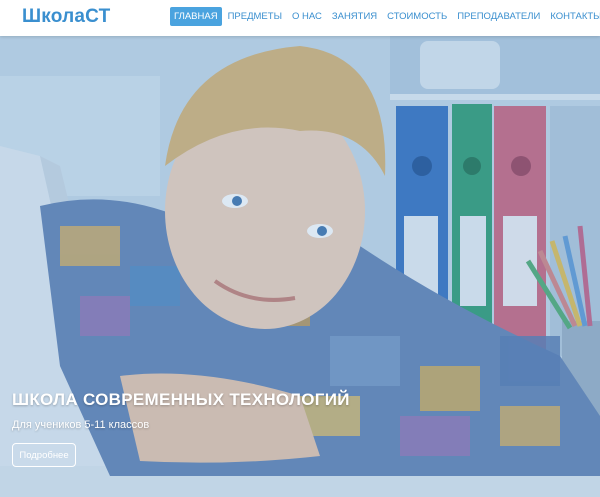 The image size is (600, 497). Describe the element at coordinates (81, 425) in the screenshot. I see `hero-subtitle: Для учеников 5-11 классов` at that location.